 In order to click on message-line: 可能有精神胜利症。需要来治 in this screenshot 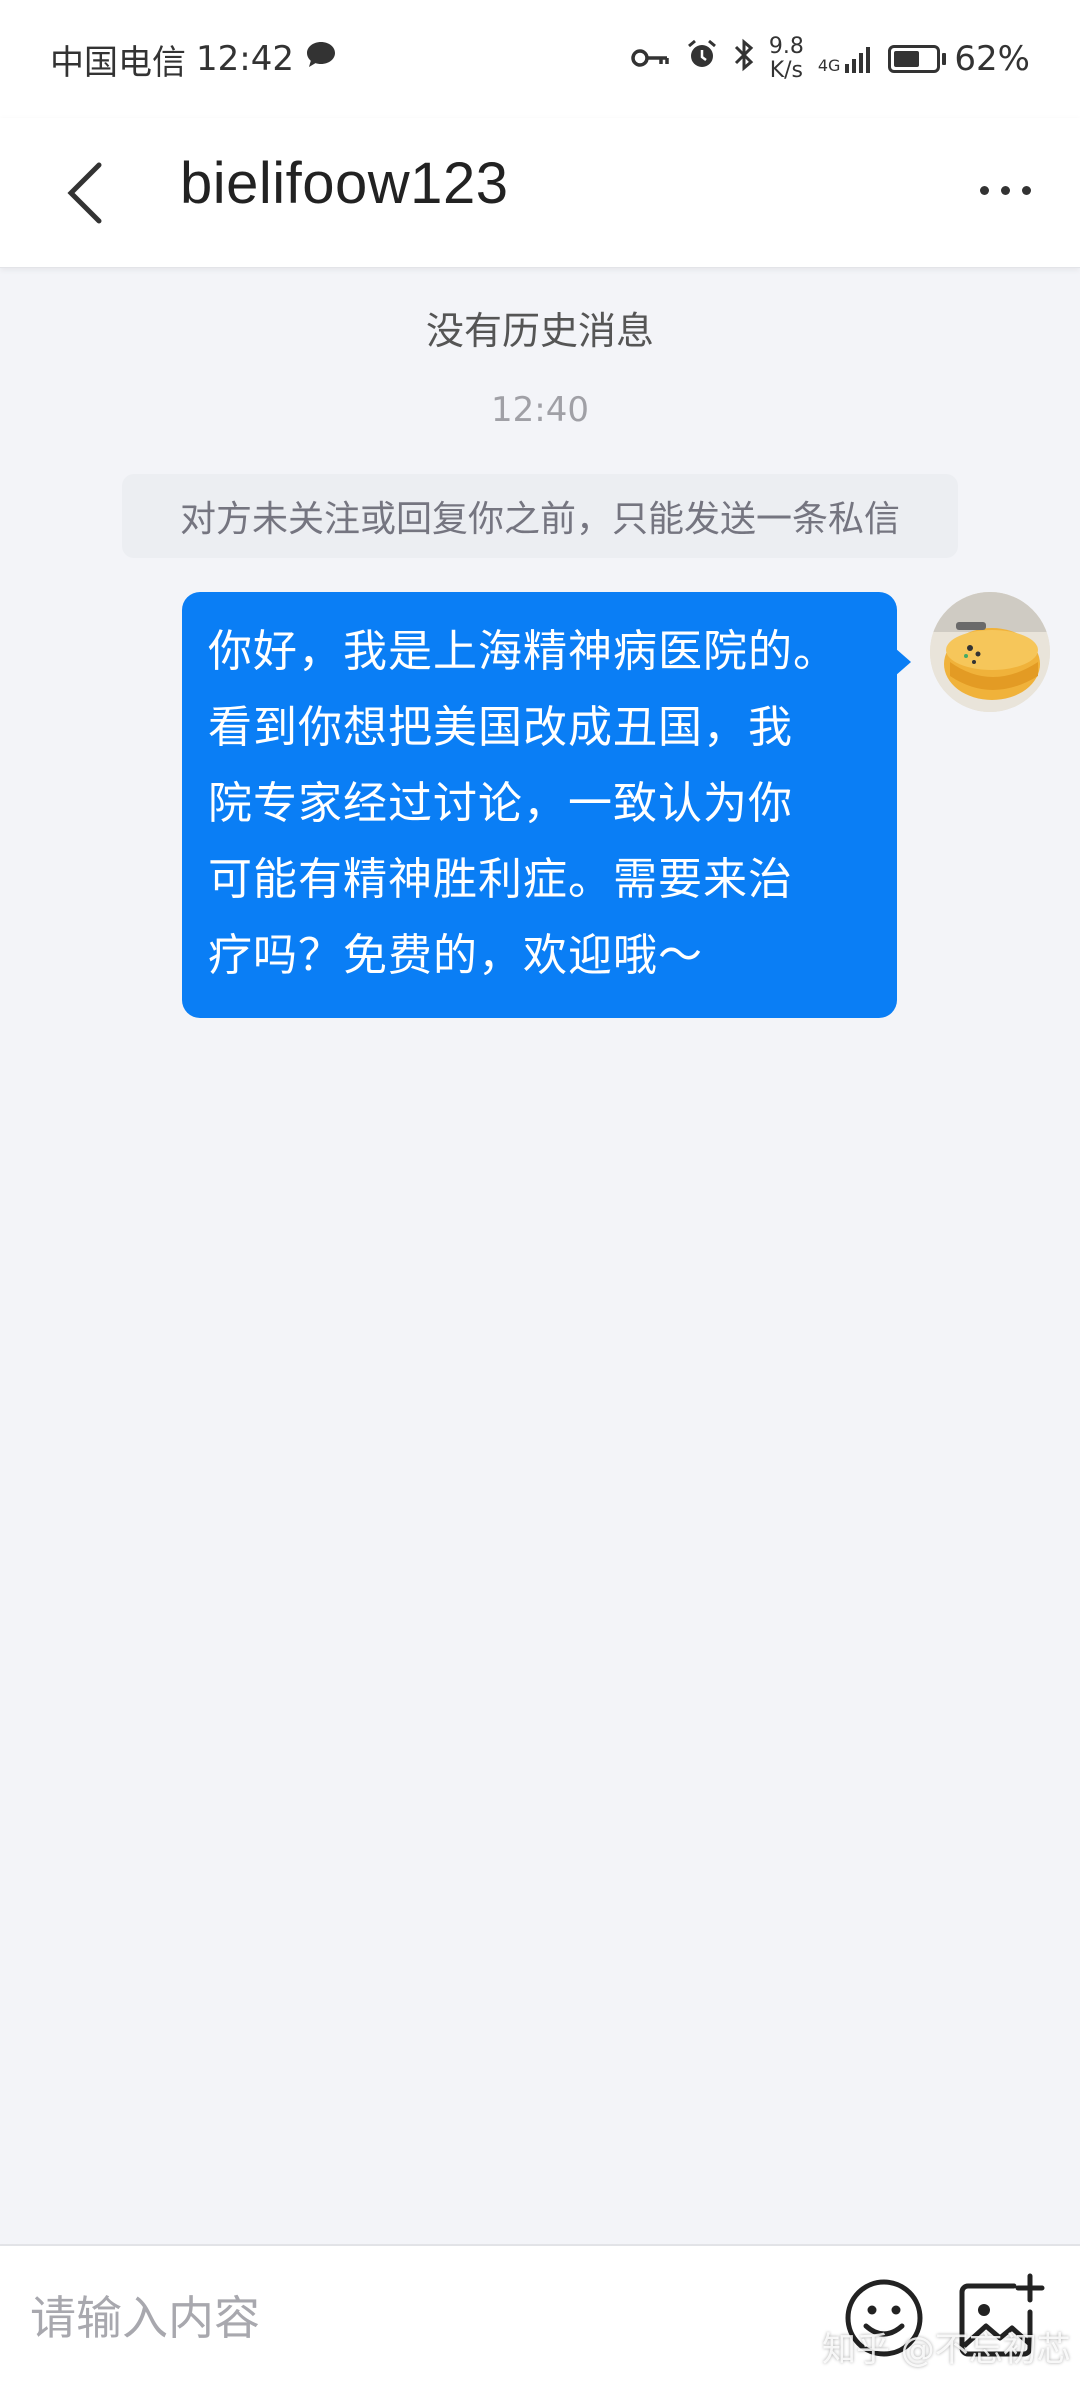, I will do `click(500, 879)`.